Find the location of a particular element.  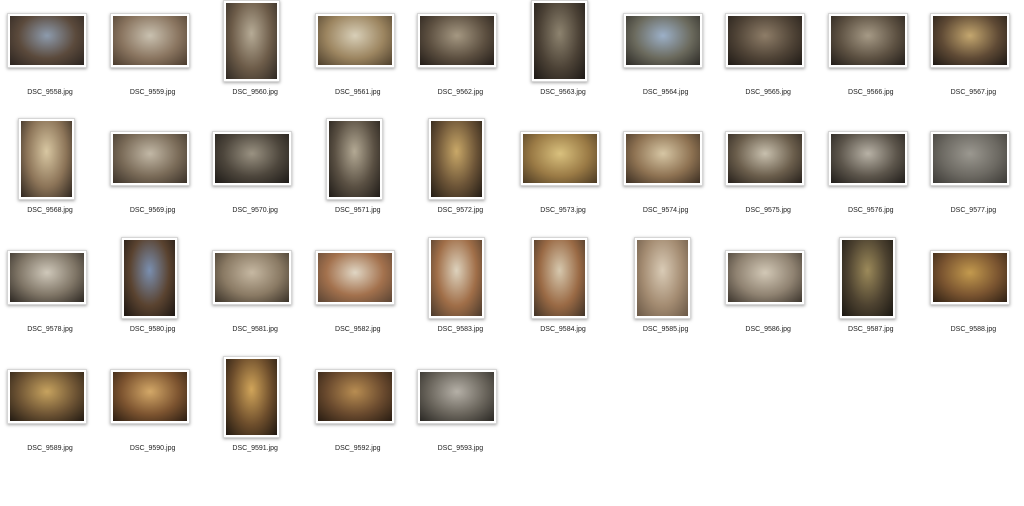

file-thumbnail: DSC_9567.jpg is located at coordinates (975, 59).